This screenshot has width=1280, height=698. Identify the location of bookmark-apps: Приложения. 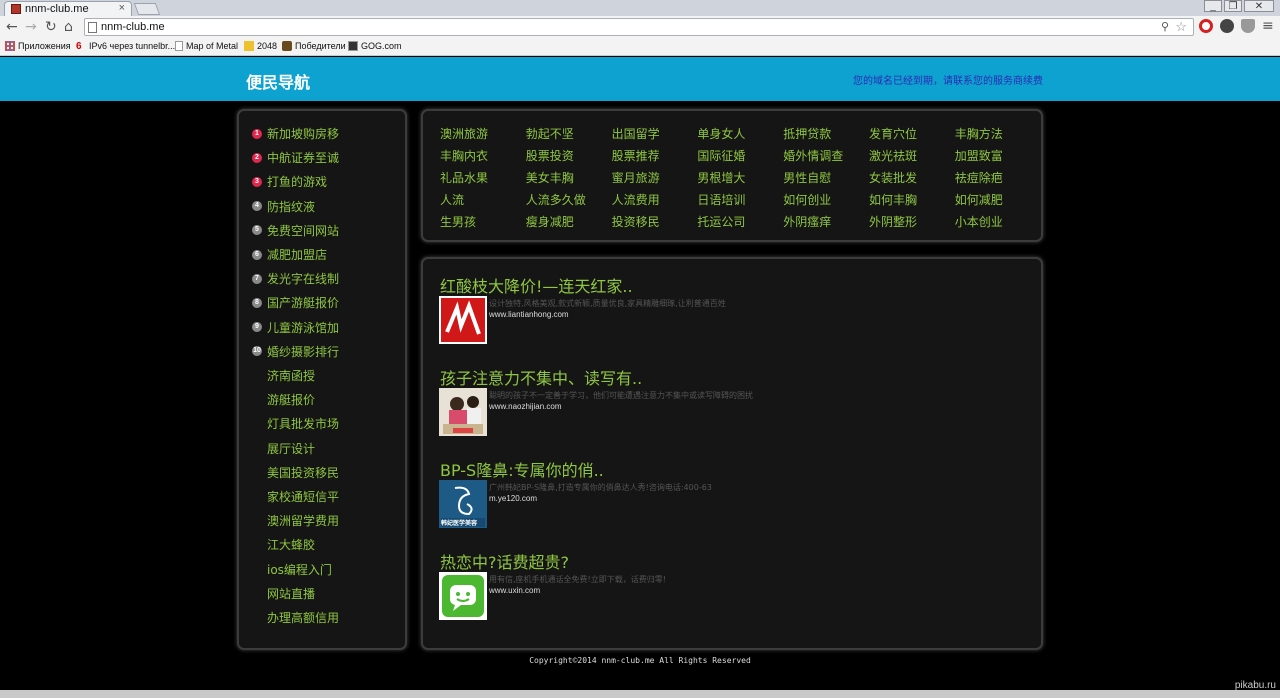
(38, 46).